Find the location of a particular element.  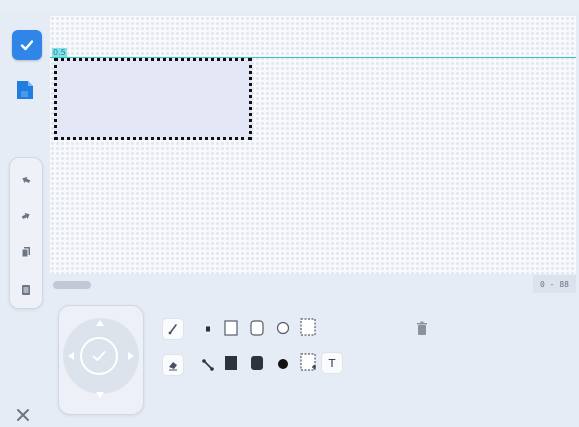

filled-rounded-rectangle-icon is located at coordinates (257, 363).